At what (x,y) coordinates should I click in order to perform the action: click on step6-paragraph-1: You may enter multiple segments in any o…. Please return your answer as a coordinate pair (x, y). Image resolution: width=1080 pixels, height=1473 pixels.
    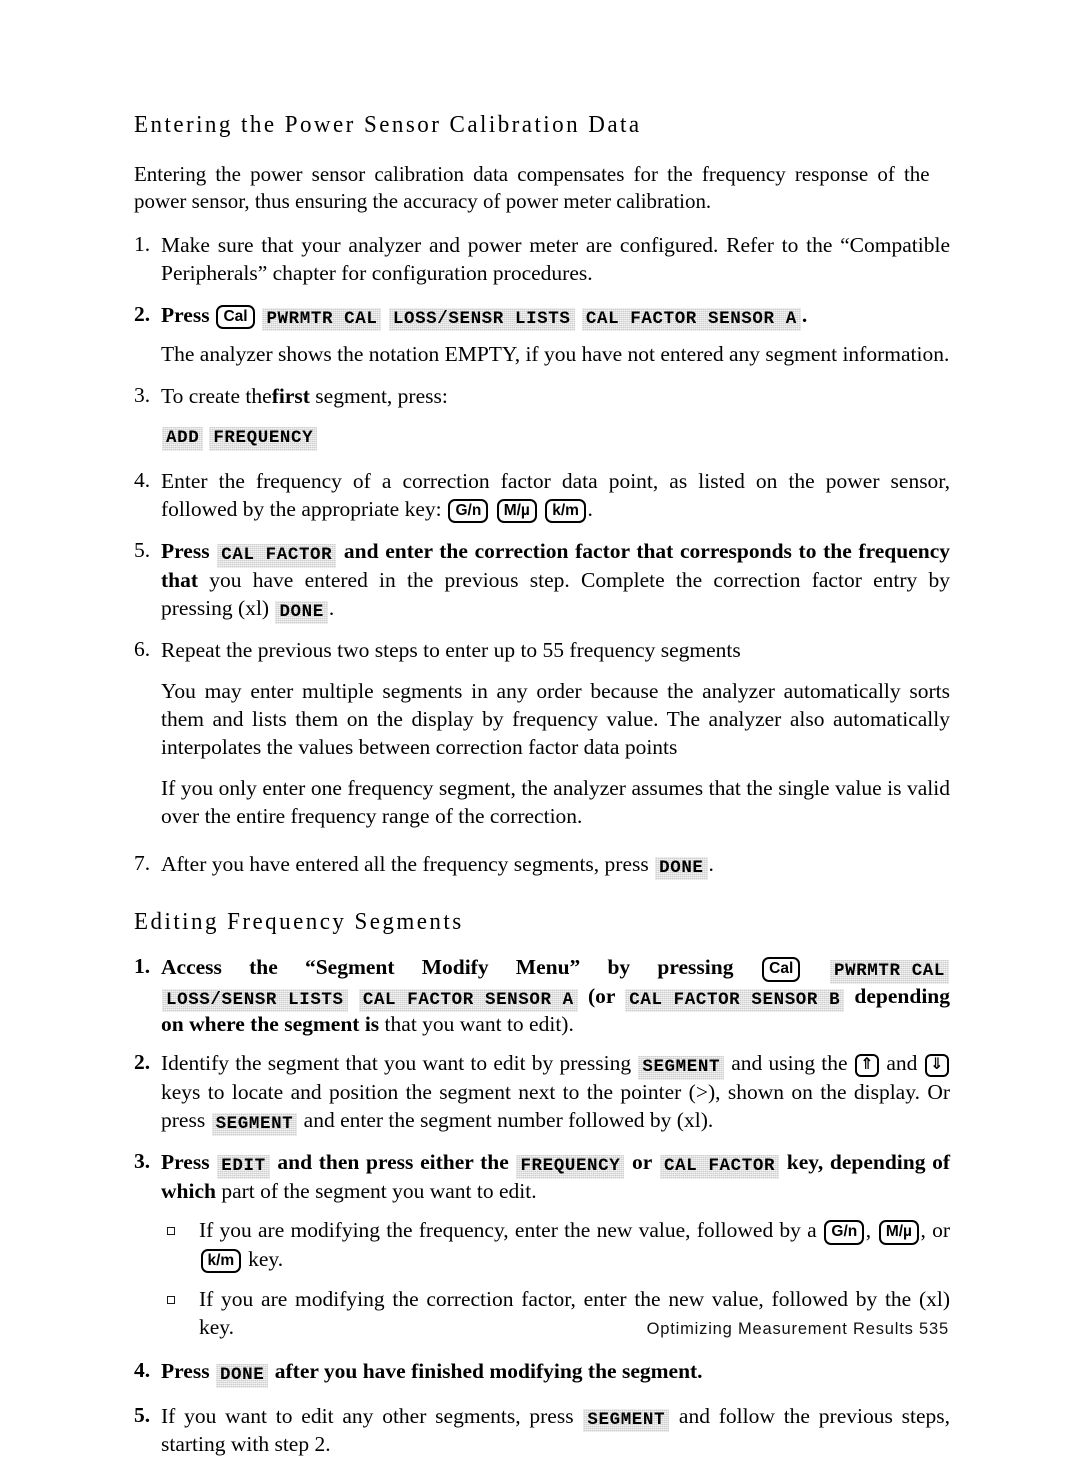
    Looking at the image, I should click on (555, 719).